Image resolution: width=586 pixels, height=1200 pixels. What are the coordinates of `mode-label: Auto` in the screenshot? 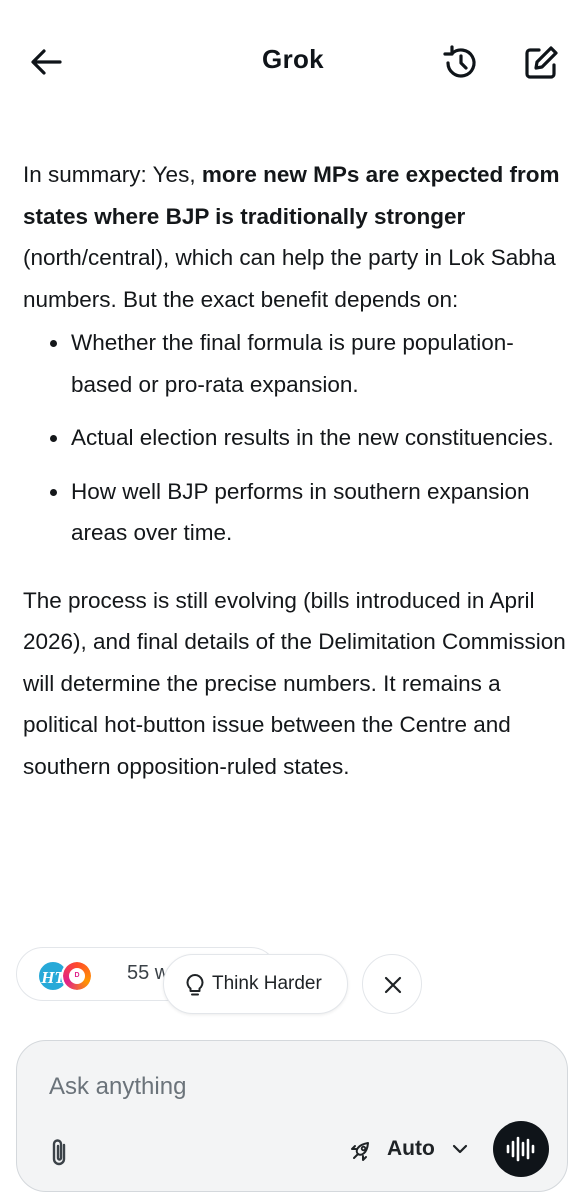 It's located at (411, 1148).